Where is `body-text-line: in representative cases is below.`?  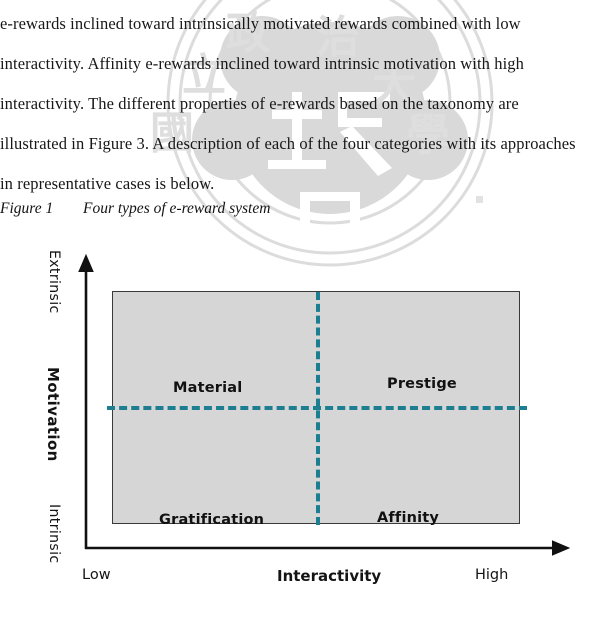 body-text-line: in representative cases is below. is located at coordinates (107, 183).